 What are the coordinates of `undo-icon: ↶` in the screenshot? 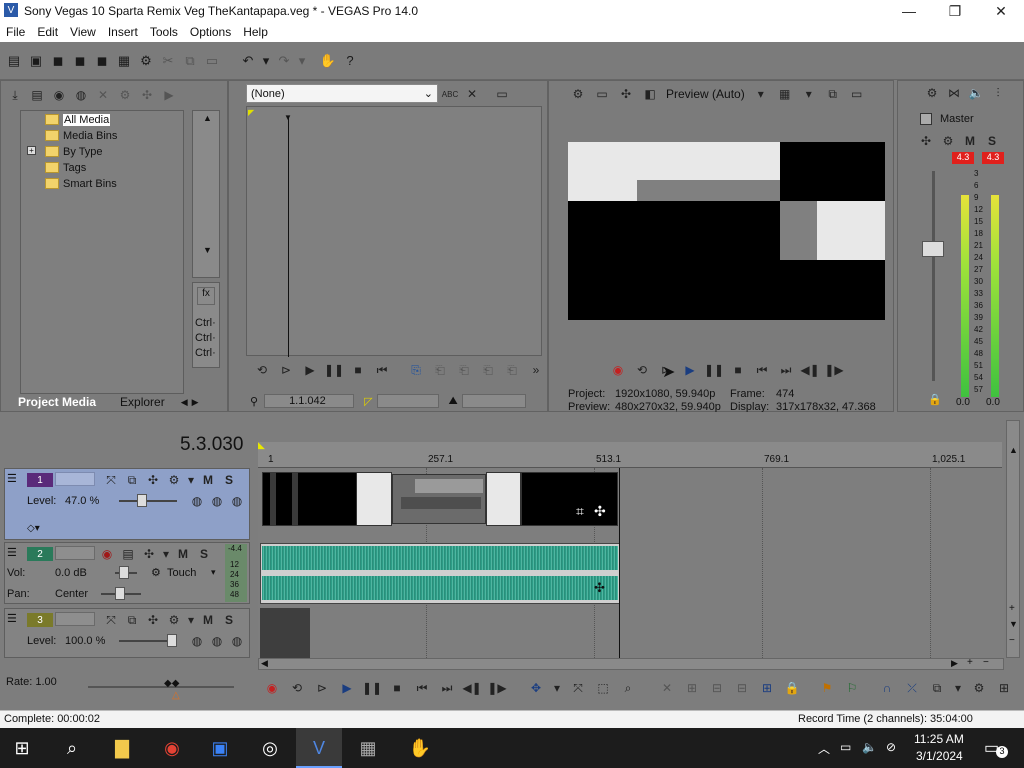 It's located at (248, 61).